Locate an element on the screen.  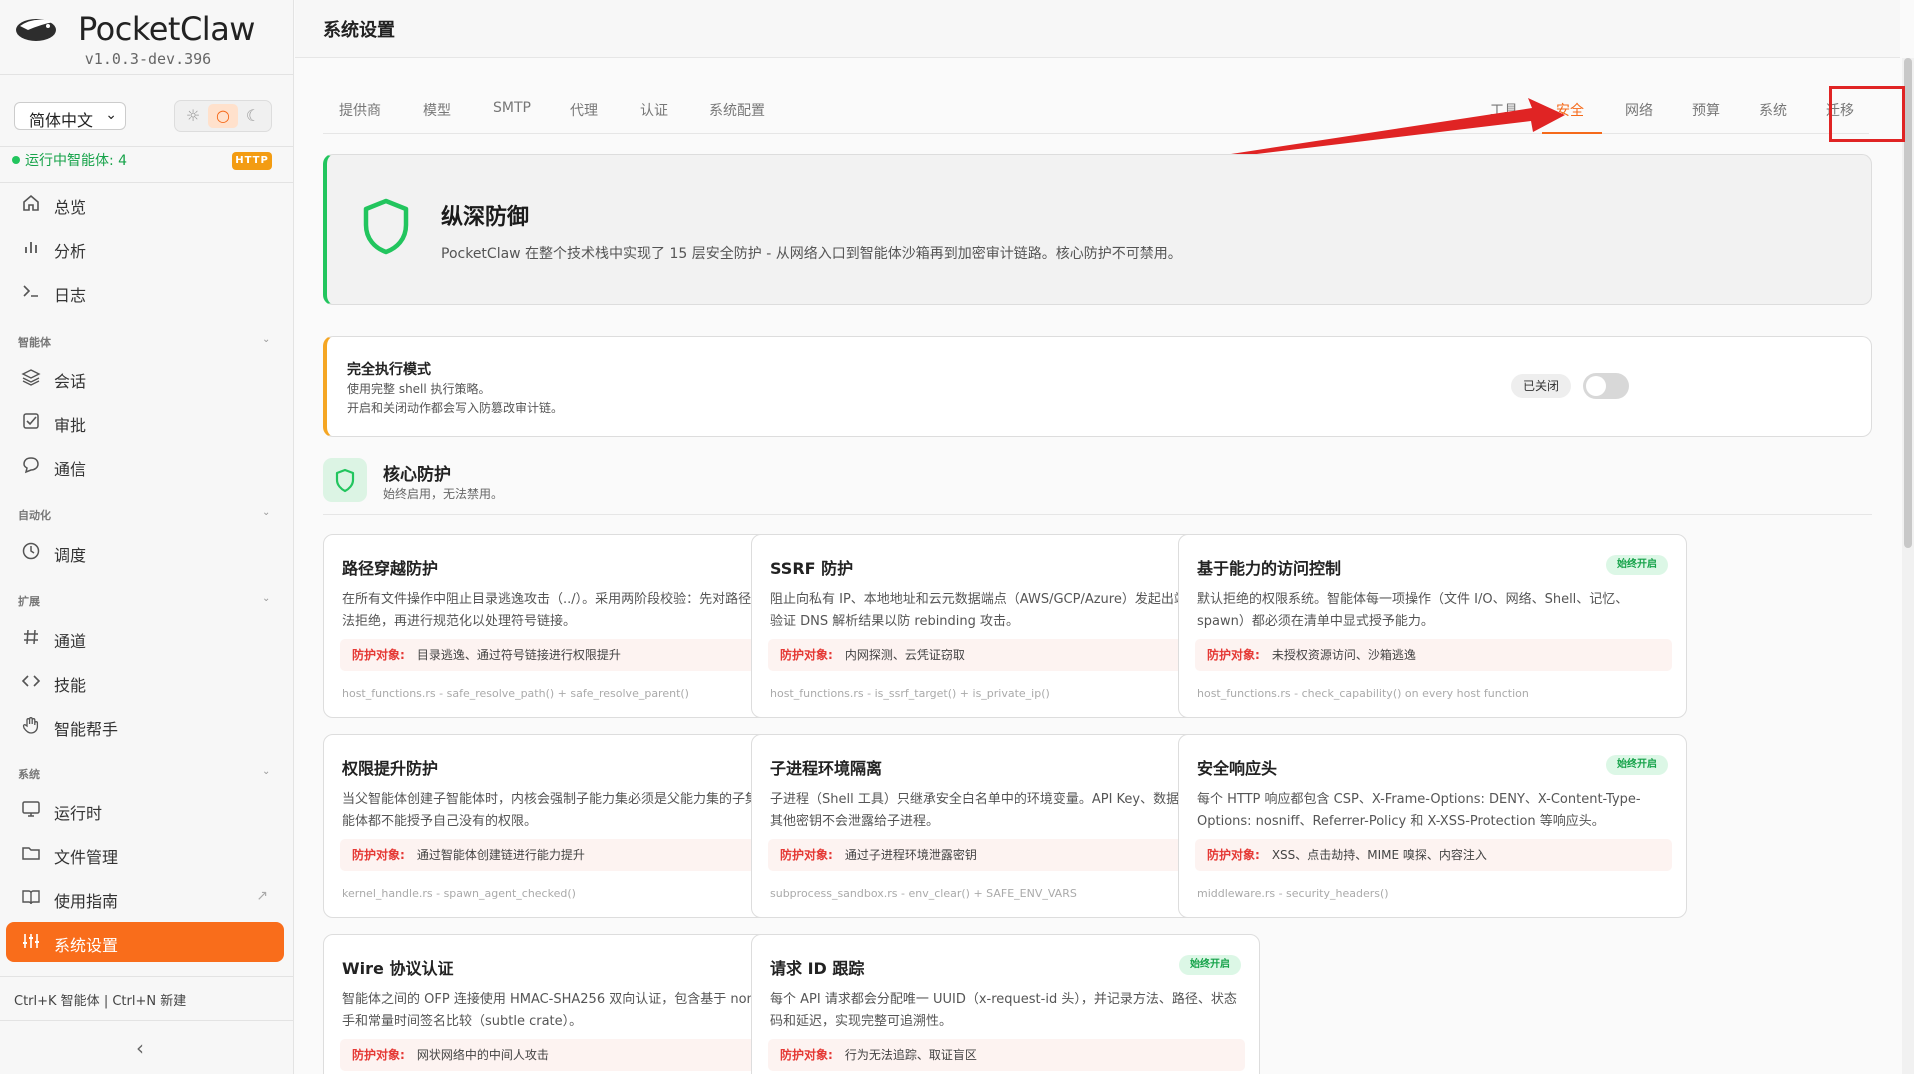
theme-switcher: ☼ ○ ☾ is located at coordinates (223, 116).